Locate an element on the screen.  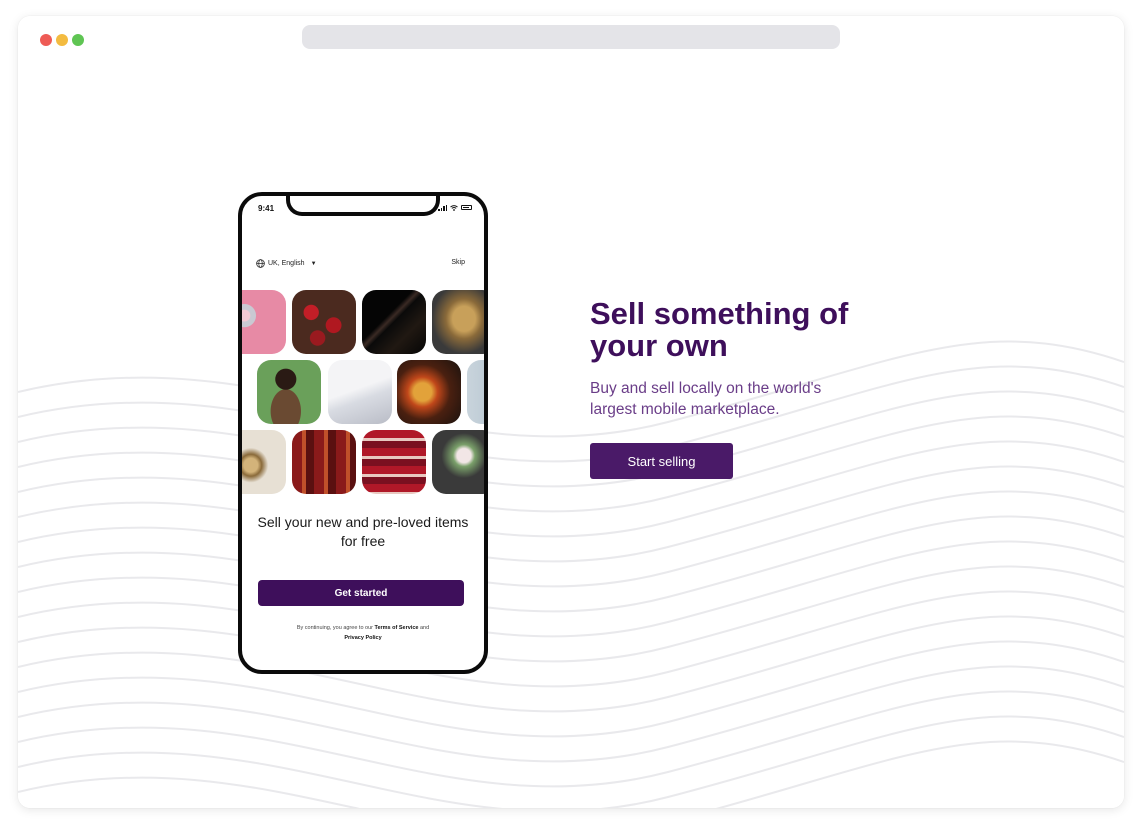
wifi-icon is located at coordinates (454, 207).